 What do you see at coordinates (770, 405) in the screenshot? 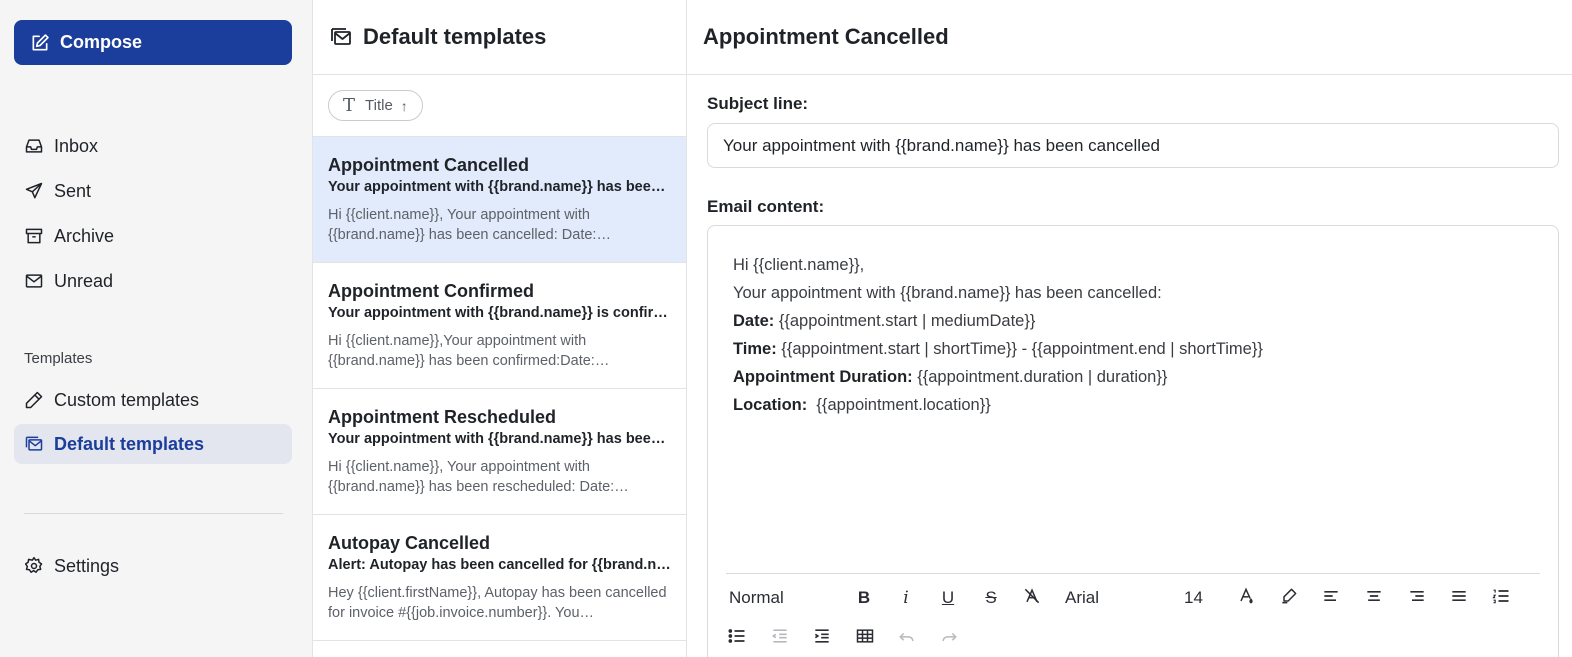
I see `location-label: Location:` at bounding box center [770, 405].